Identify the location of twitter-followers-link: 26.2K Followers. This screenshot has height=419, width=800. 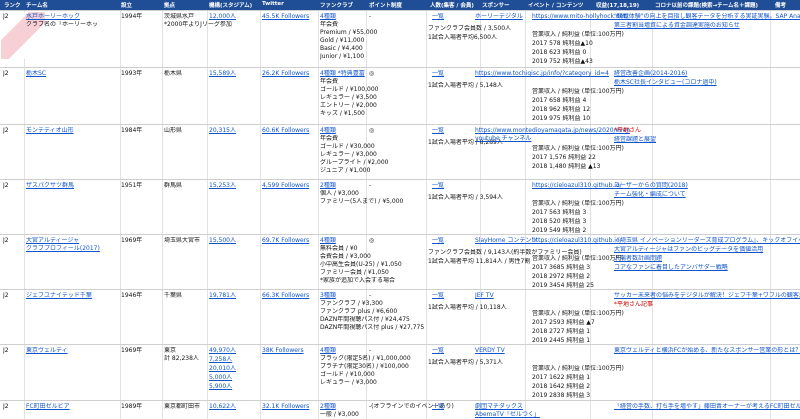
(289, 74).